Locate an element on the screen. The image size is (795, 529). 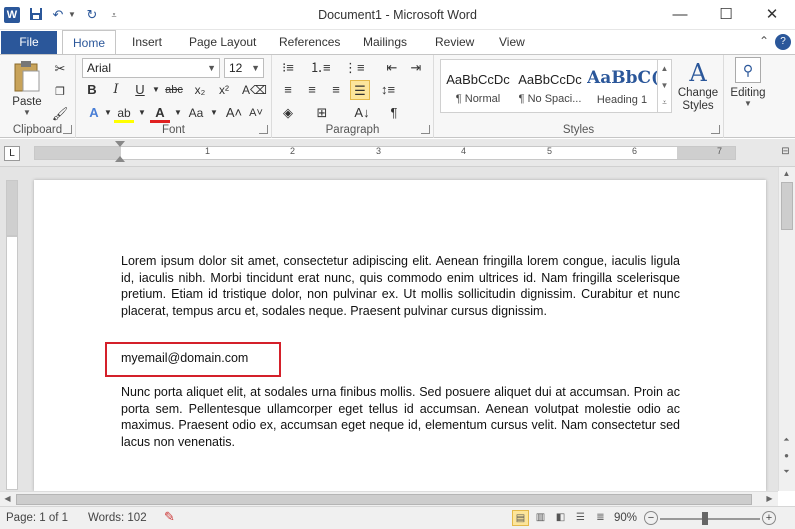
strikethrough-button: abc is located at coordinates (174, 90).